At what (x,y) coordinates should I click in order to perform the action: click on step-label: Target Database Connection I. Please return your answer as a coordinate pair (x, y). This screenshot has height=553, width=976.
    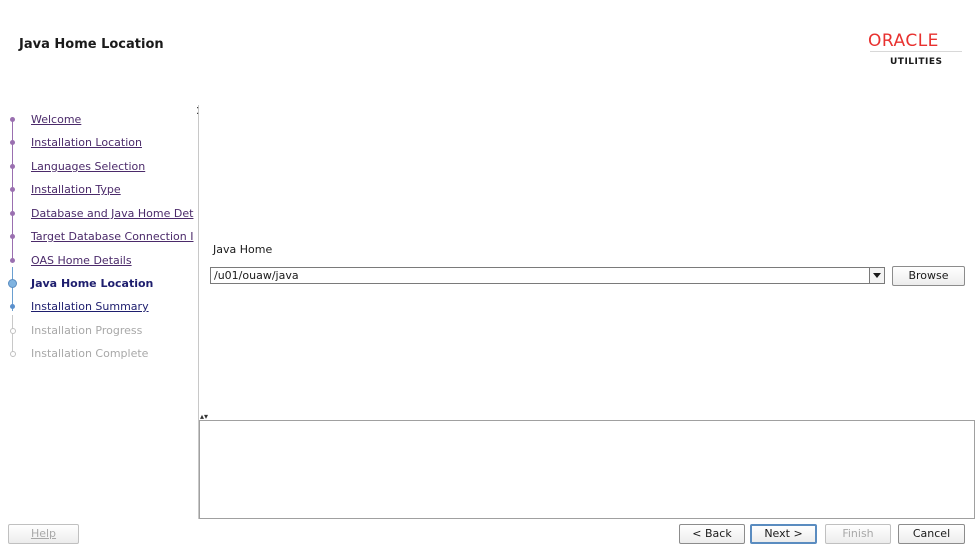
    Looking at the image, I should click on (112, 236).